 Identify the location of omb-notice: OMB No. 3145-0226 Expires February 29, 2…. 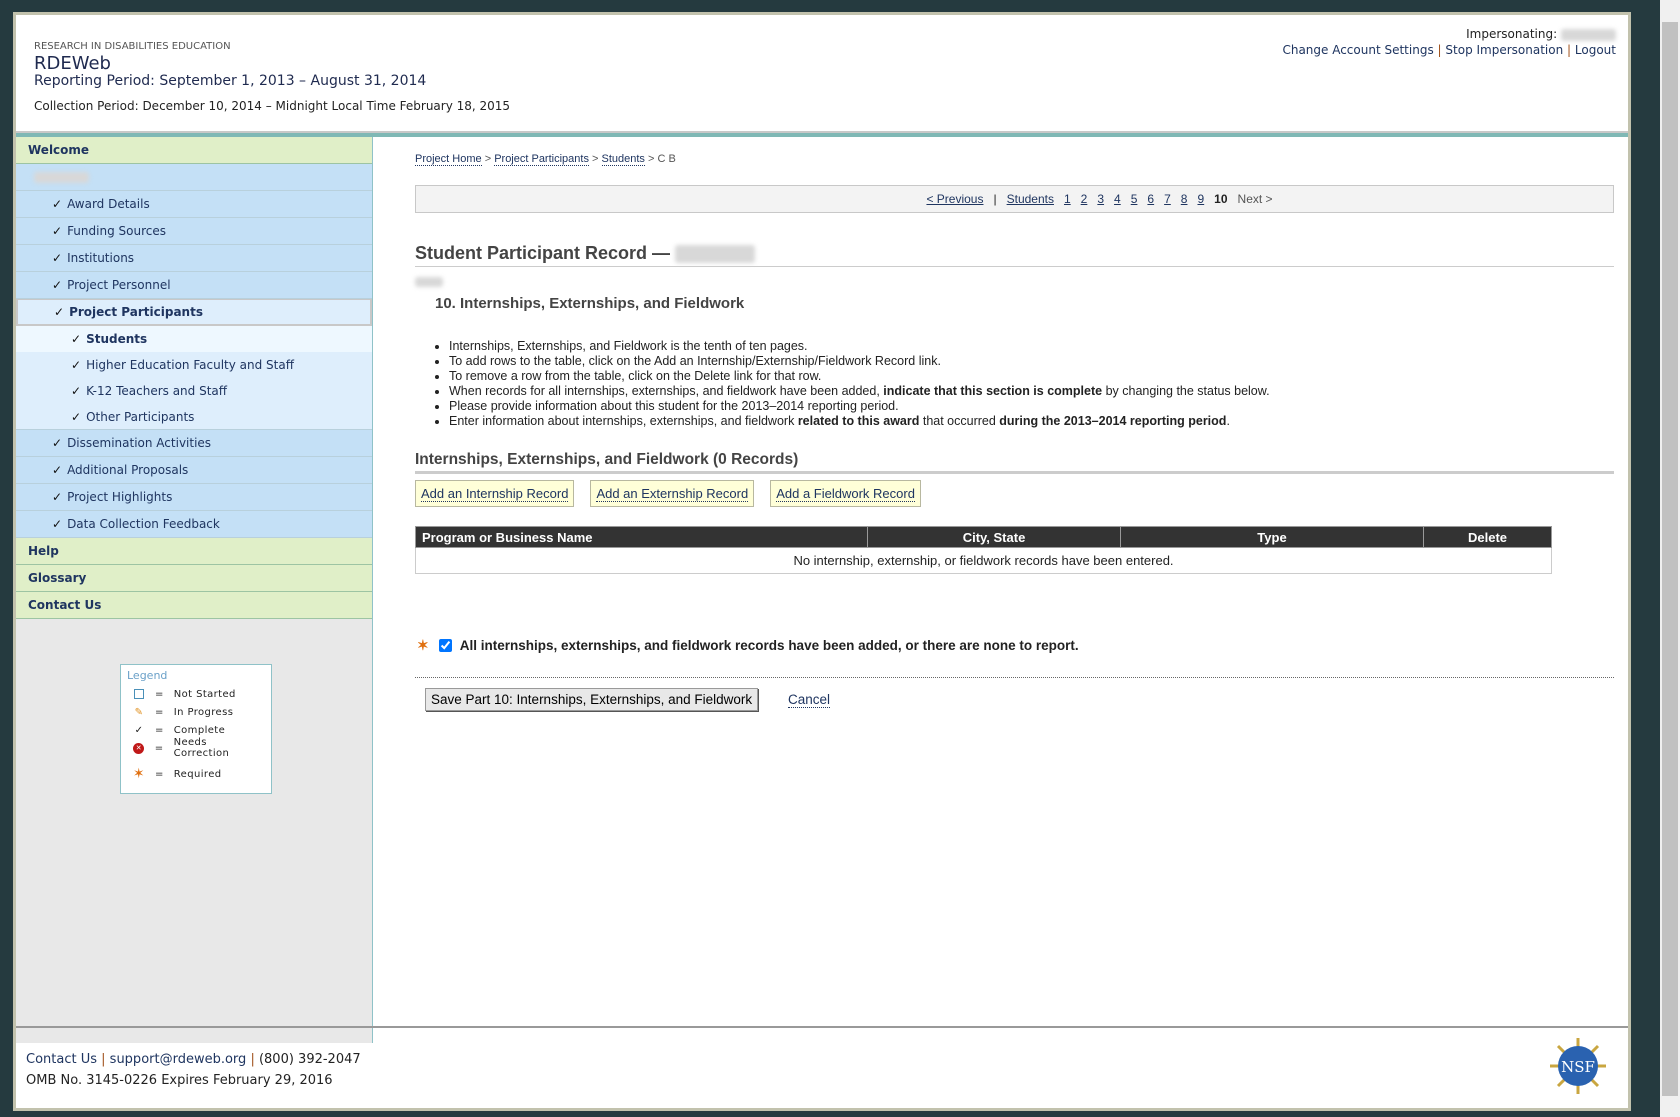
(179, 1080).